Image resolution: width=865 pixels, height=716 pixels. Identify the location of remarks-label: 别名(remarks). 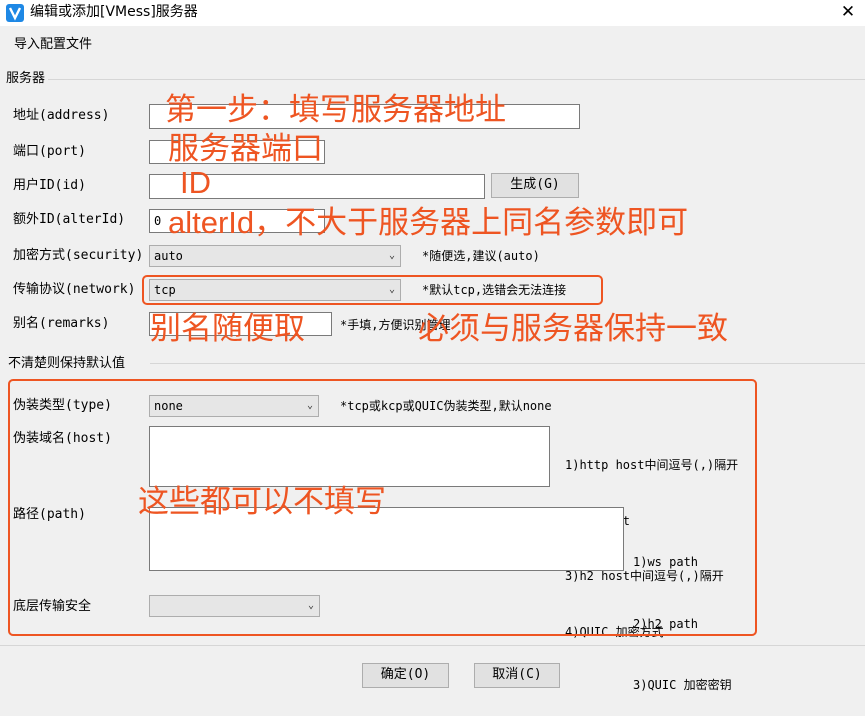
(61, 323).